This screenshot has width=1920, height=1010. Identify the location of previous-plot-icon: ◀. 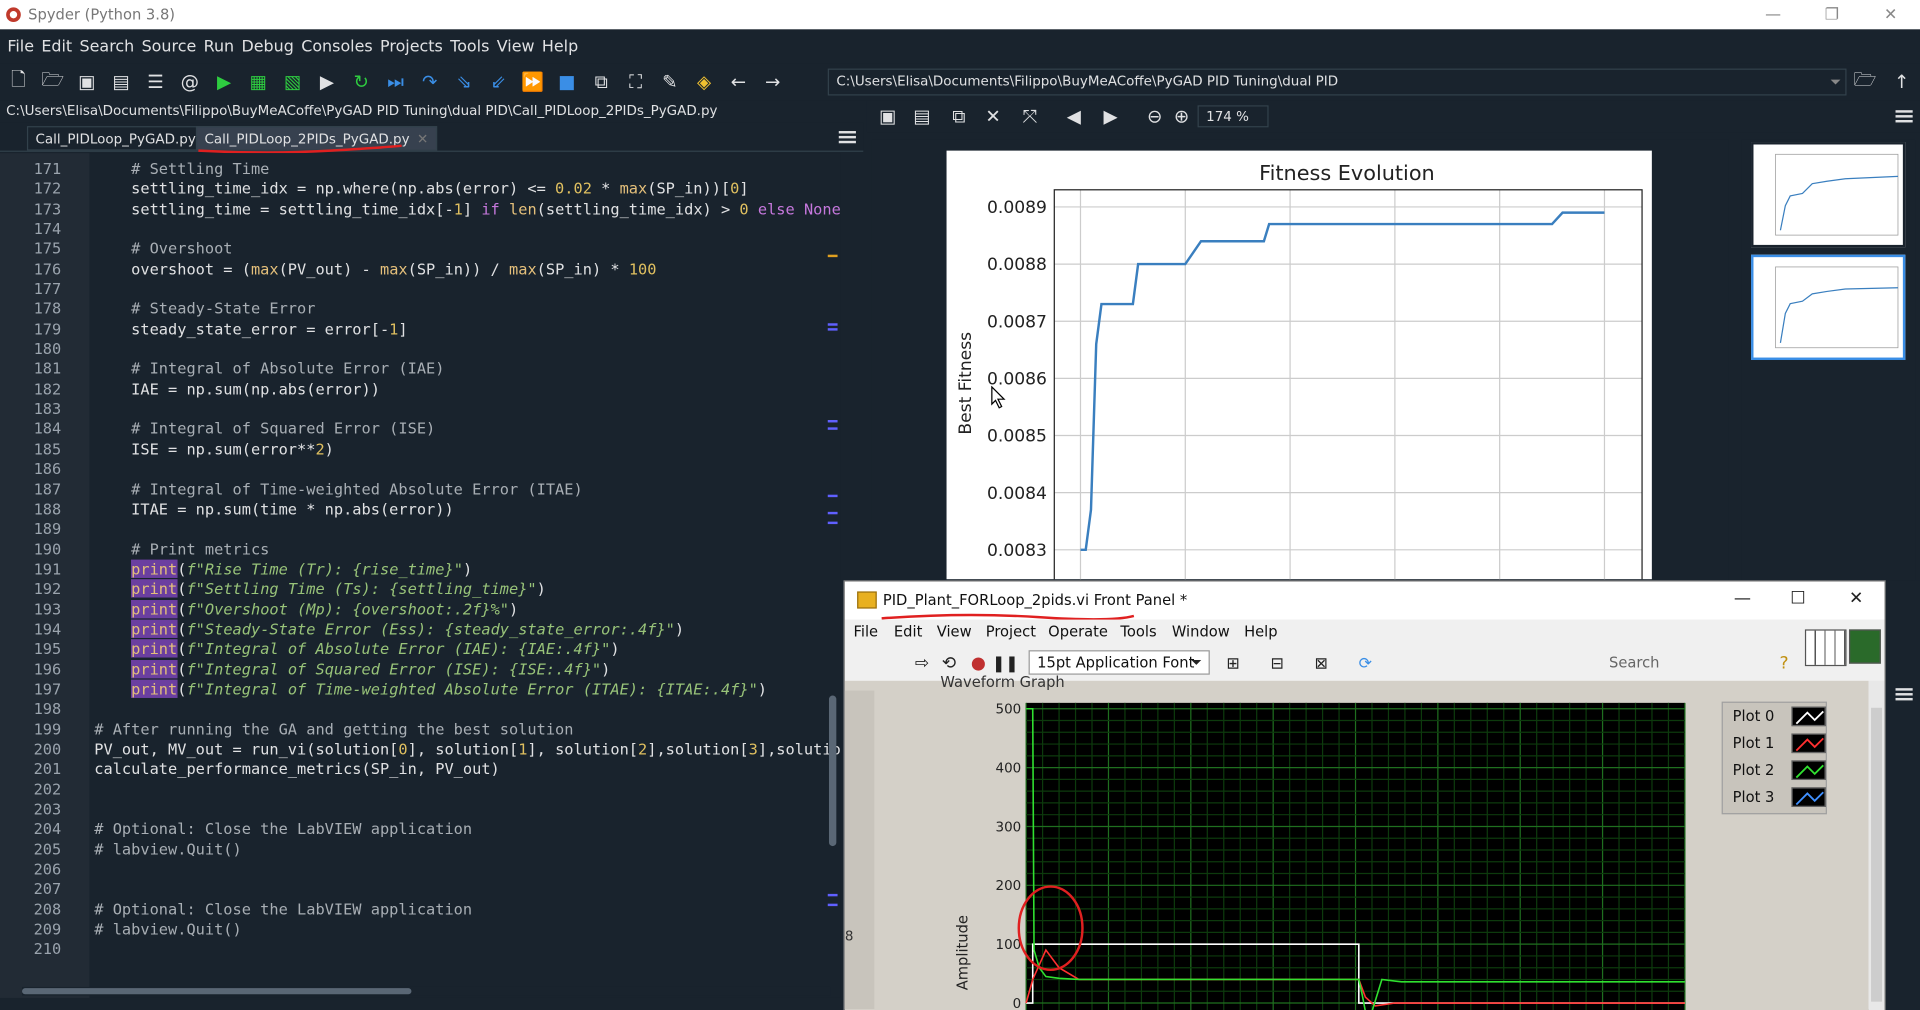
(1073, 116).